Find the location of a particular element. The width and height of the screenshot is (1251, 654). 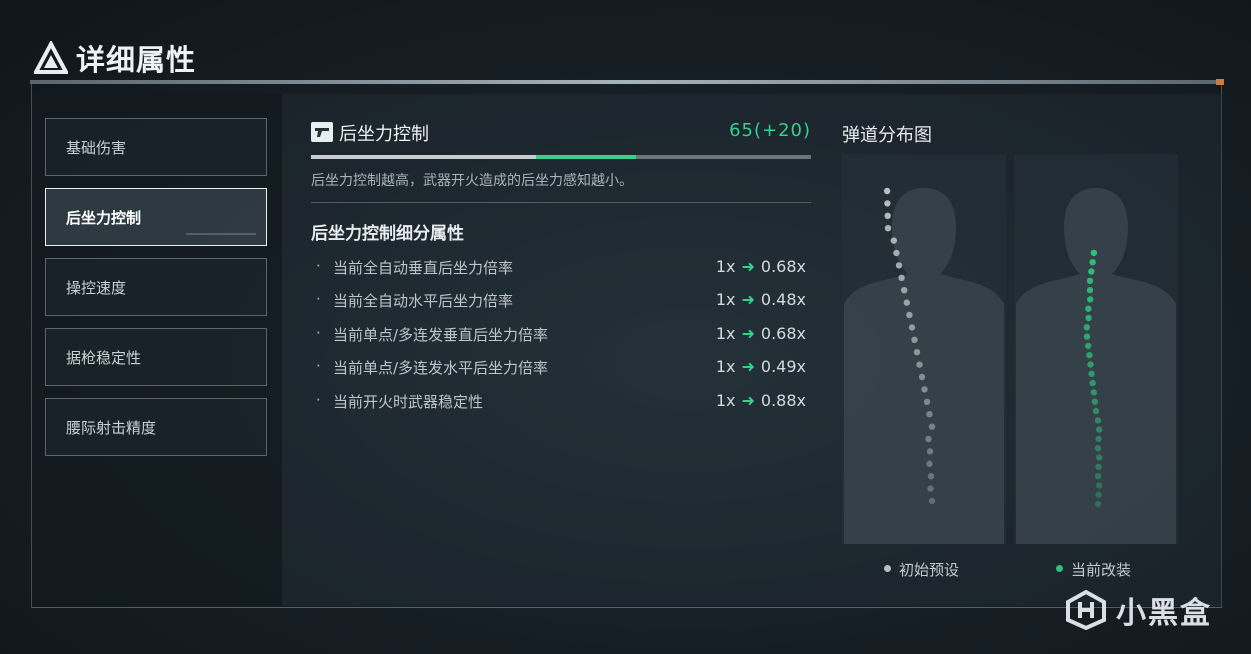

detail-label: 当前单点/多连发水平后坐力倍率 is located at coordinates (441, 368).